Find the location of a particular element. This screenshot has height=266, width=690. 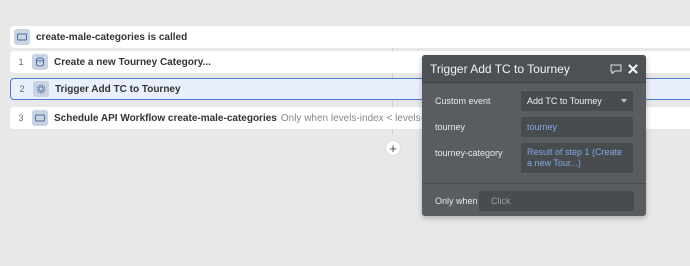

close-icon is located at coordinates (633, 68).